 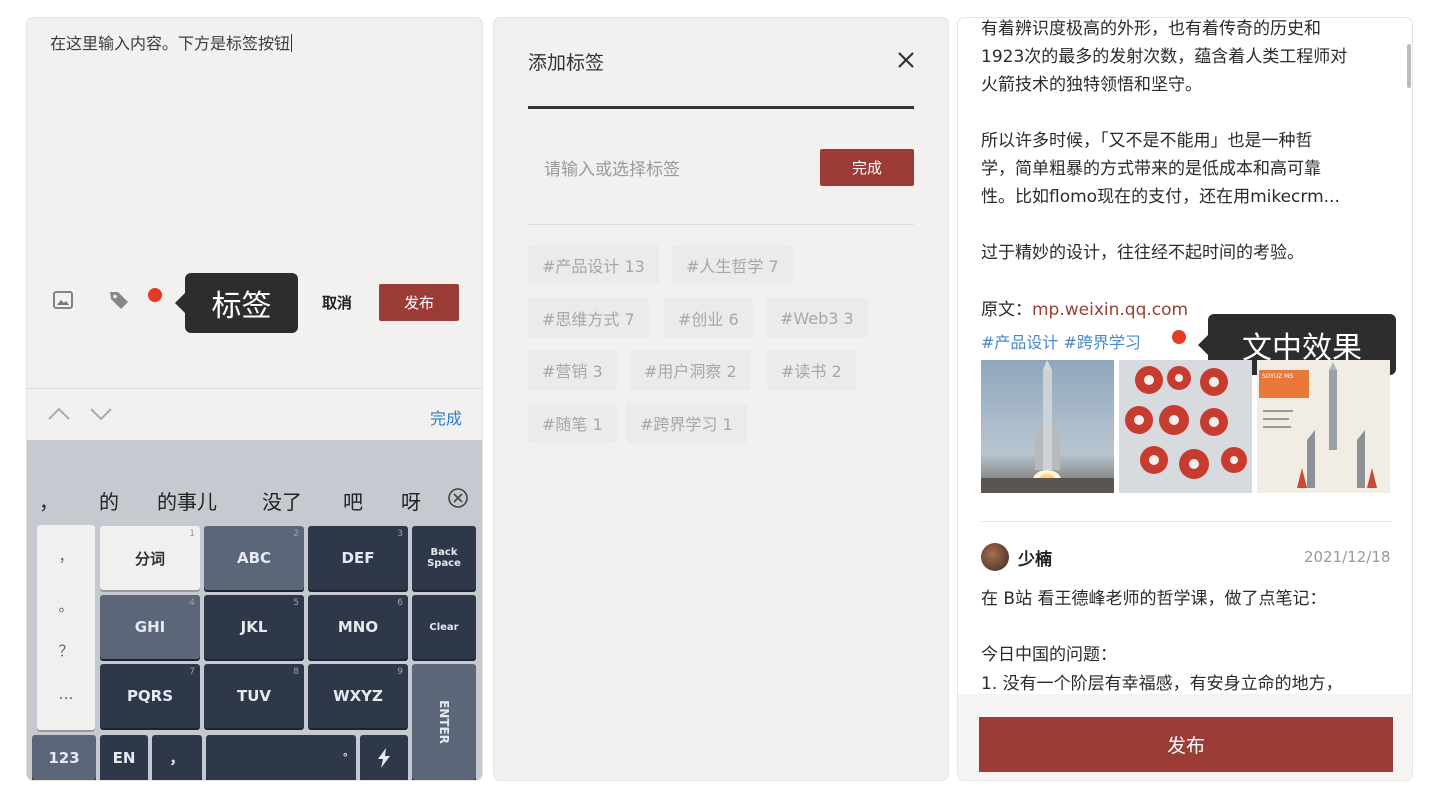 I want to click on tag-chip: #创业 6, so click(x=708, y=318).